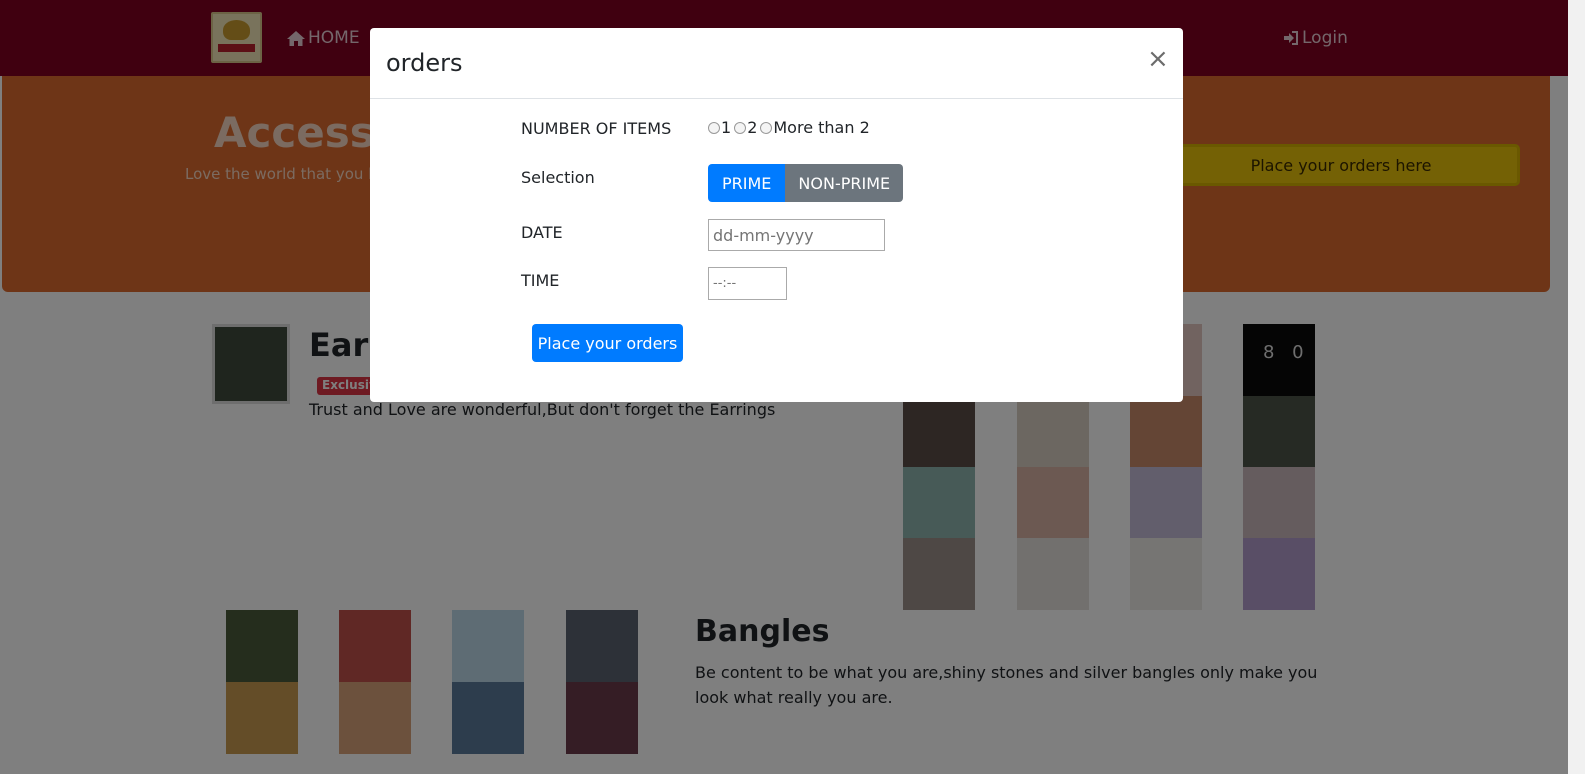 The image size is (1585, 774). What do you see at coordinates (540, 280) in the screenshot?
I see `time-label: TIME` at bounding box center [540, 280].